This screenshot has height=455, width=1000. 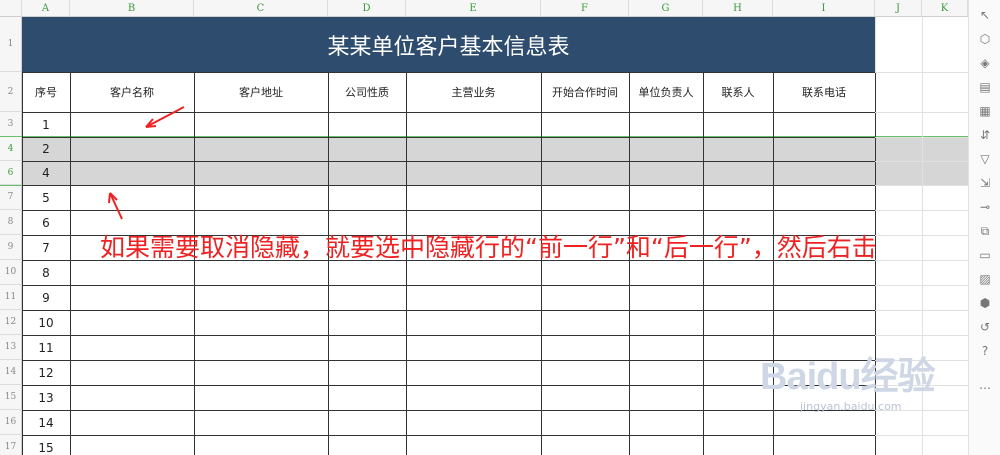 What do you see at coordinates (851, 406) in the screenshot?
I see `watermark-url: jingyan.baidu.com` at bounding box center [851, 406].